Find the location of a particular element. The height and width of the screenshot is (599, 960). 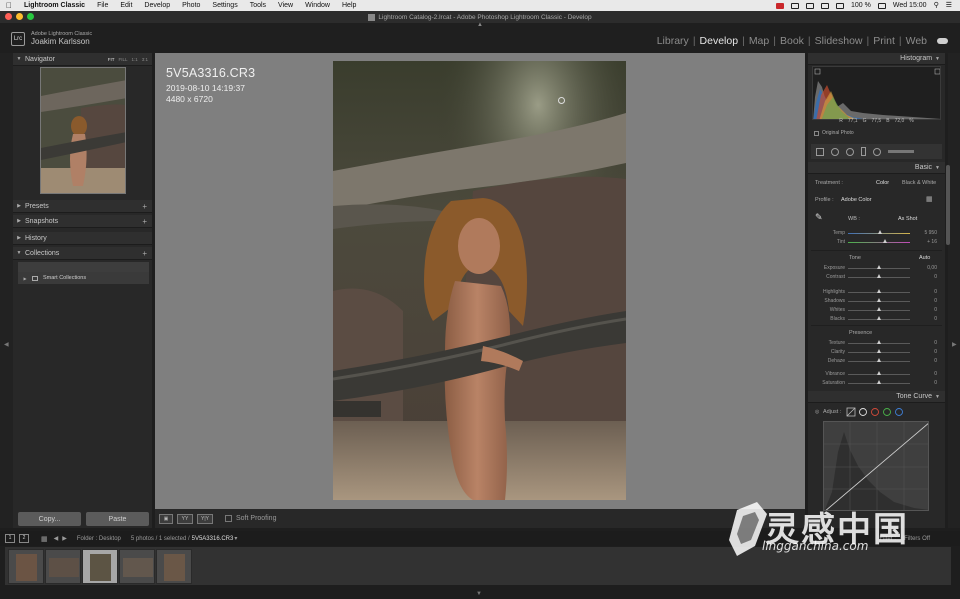

module-print: Print is located at coordinates (884, 41).